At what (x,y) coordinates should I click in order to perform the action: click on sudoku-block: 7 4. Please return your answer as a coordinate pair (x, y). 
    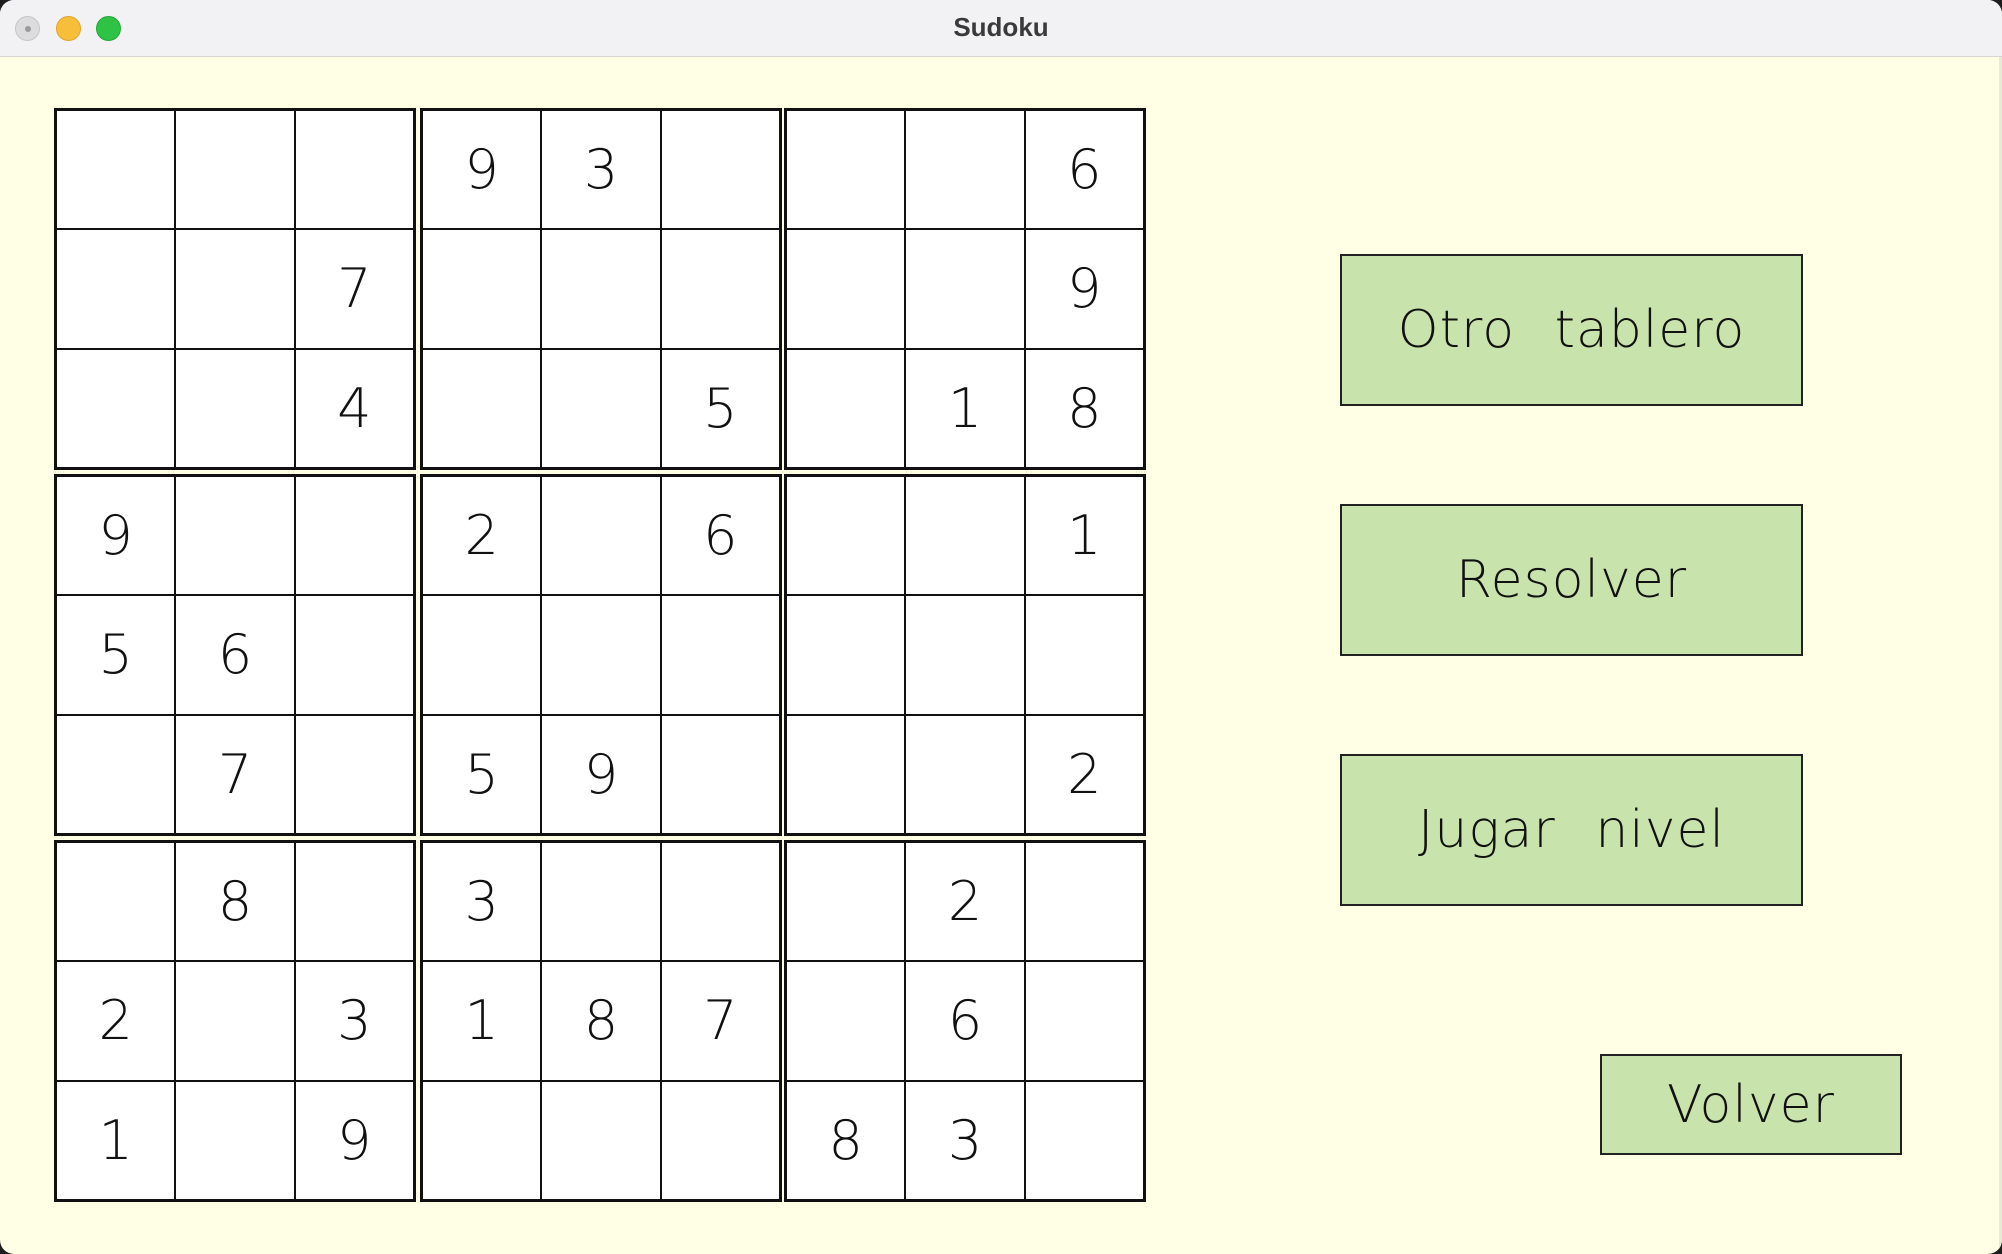
    Looking at the image, I should click on (235, 289).